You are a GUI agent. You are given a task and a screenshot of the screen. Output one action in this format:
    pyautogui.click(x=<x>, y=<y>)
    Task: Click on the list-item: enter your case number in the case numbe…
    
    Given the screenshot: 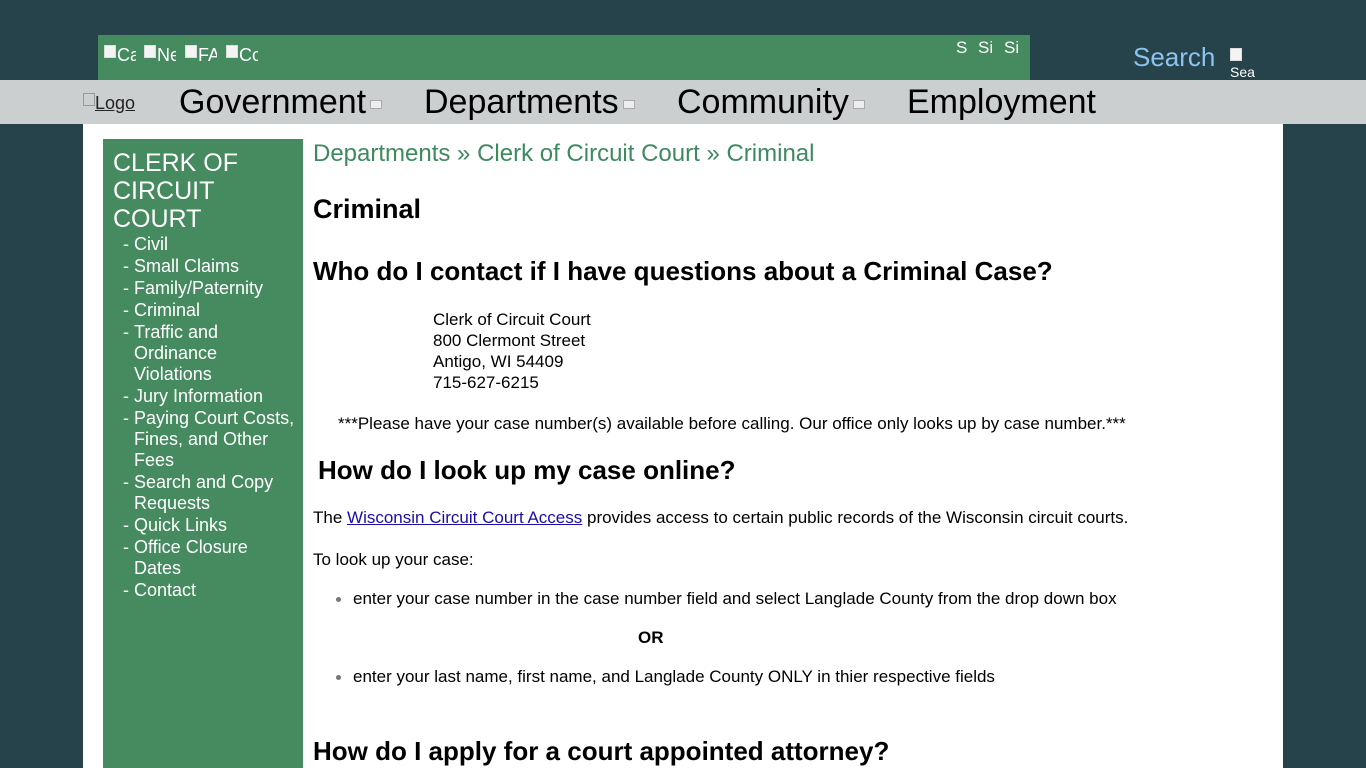 What is the action you would take?
    pyautogui.click(x=726, y=599)
    